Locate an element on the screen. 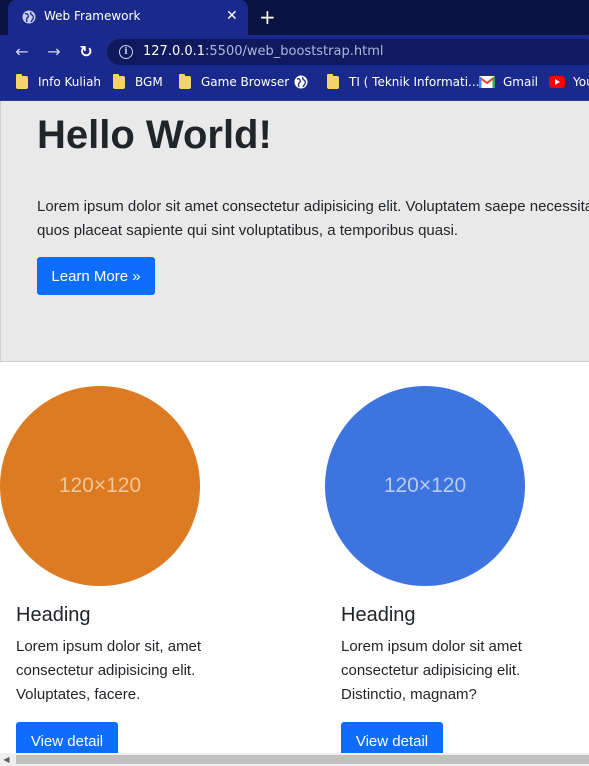  youtube-icon is located at coordinates (557, 82).